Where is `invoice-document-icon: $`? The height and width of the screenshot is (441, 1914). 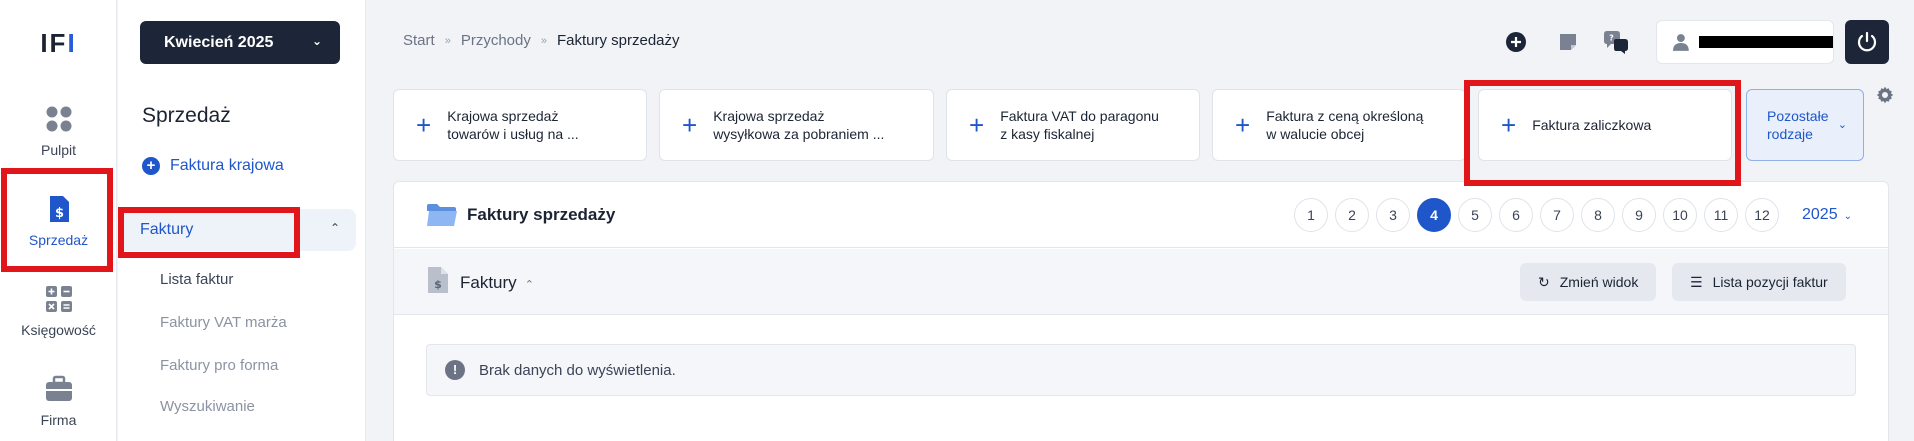
invoice-document-icon: $ is located at coordinates (438, 280).